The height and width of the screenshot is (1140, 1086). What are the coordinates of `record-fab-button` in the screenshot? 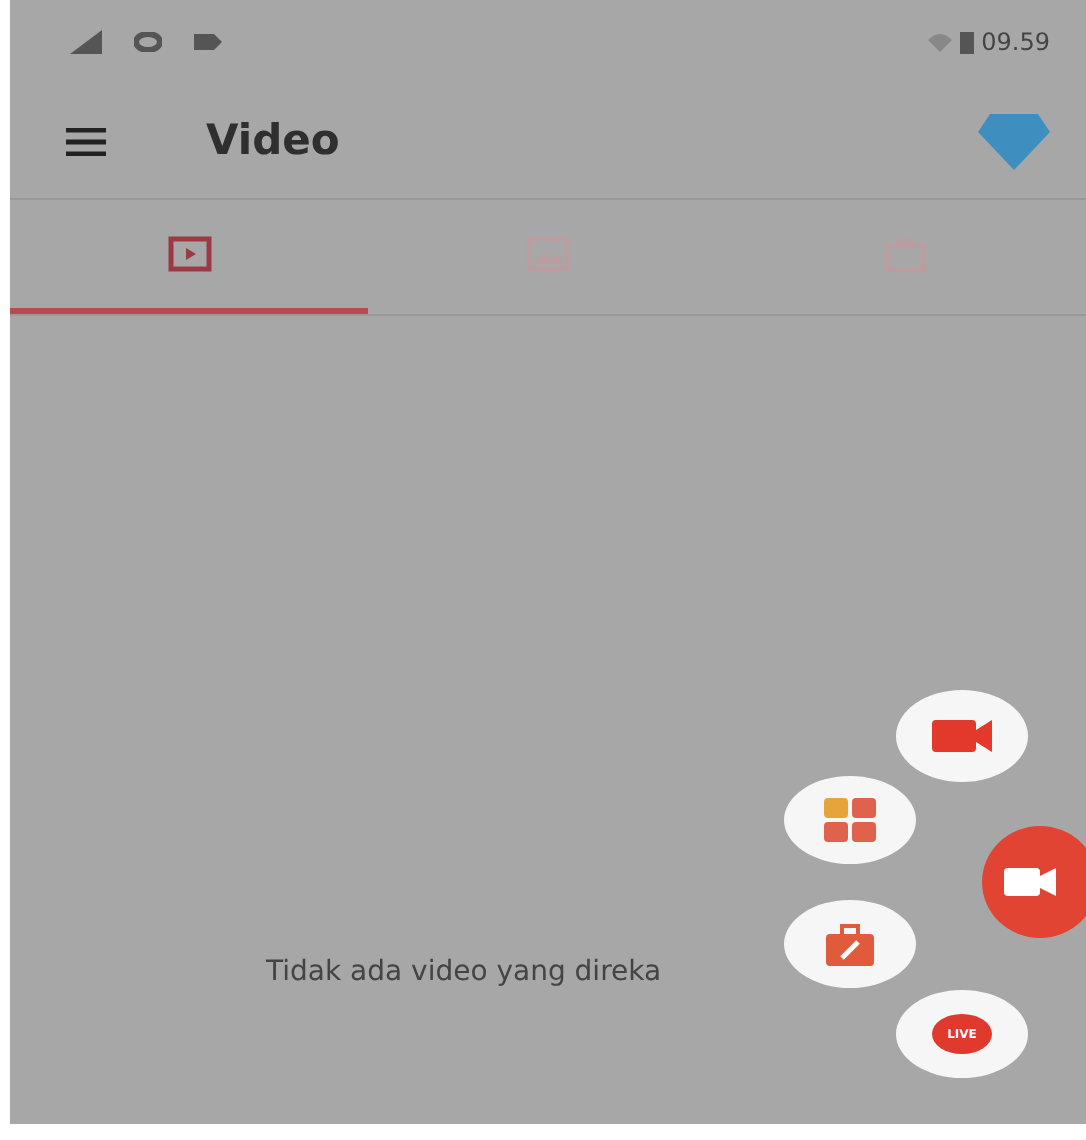 It's located at (1034, 882).